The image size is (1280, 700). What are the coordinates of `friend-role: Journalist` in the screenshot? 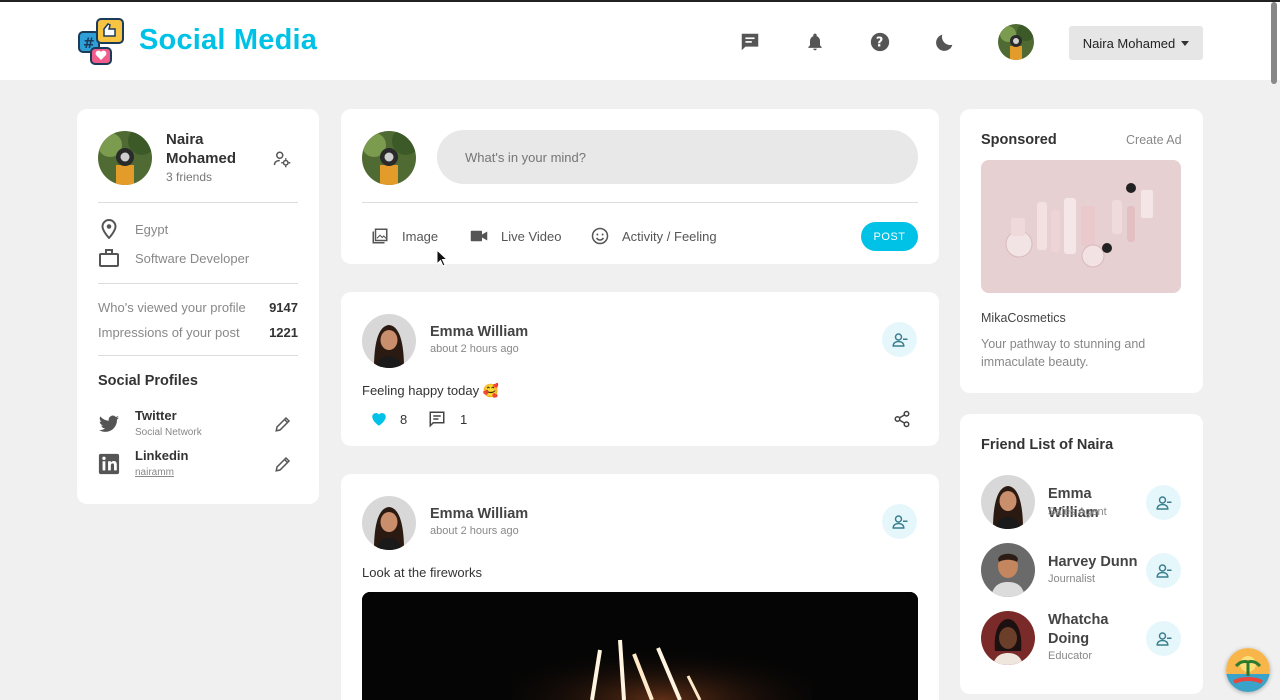 It's located at (1072, 579).